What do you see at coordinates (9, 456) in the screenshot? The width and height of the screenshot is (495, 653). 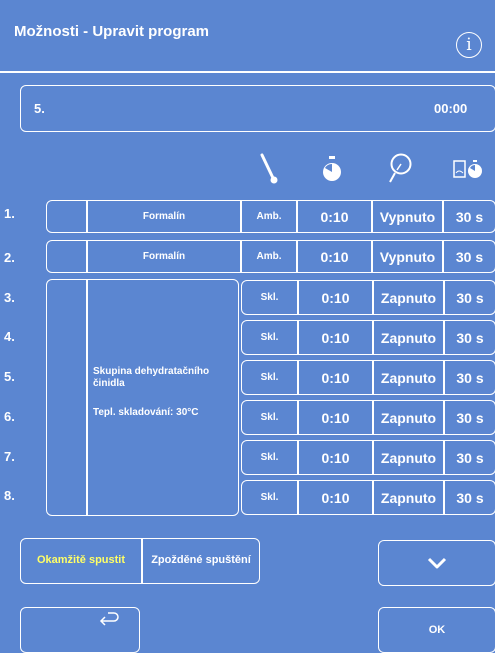 I see `row-number-7: 7.` at bounding box center [9, 456].